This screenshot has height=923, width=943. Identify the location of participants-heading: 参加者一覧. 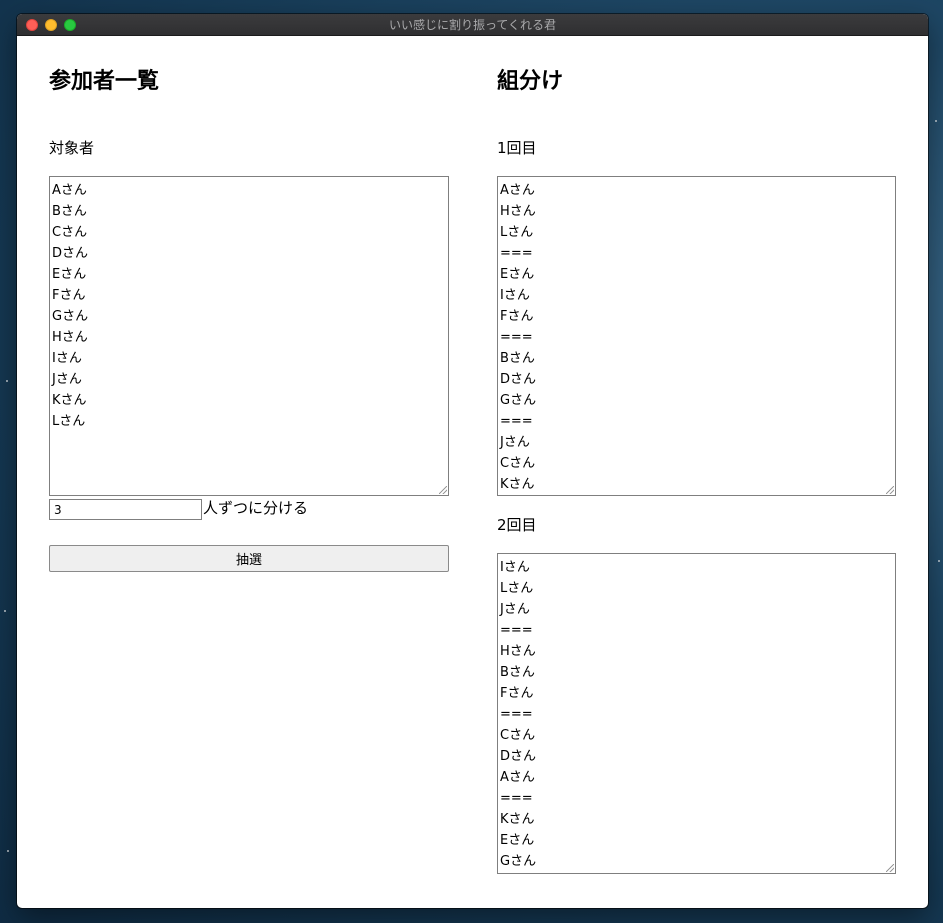
(104, 81).